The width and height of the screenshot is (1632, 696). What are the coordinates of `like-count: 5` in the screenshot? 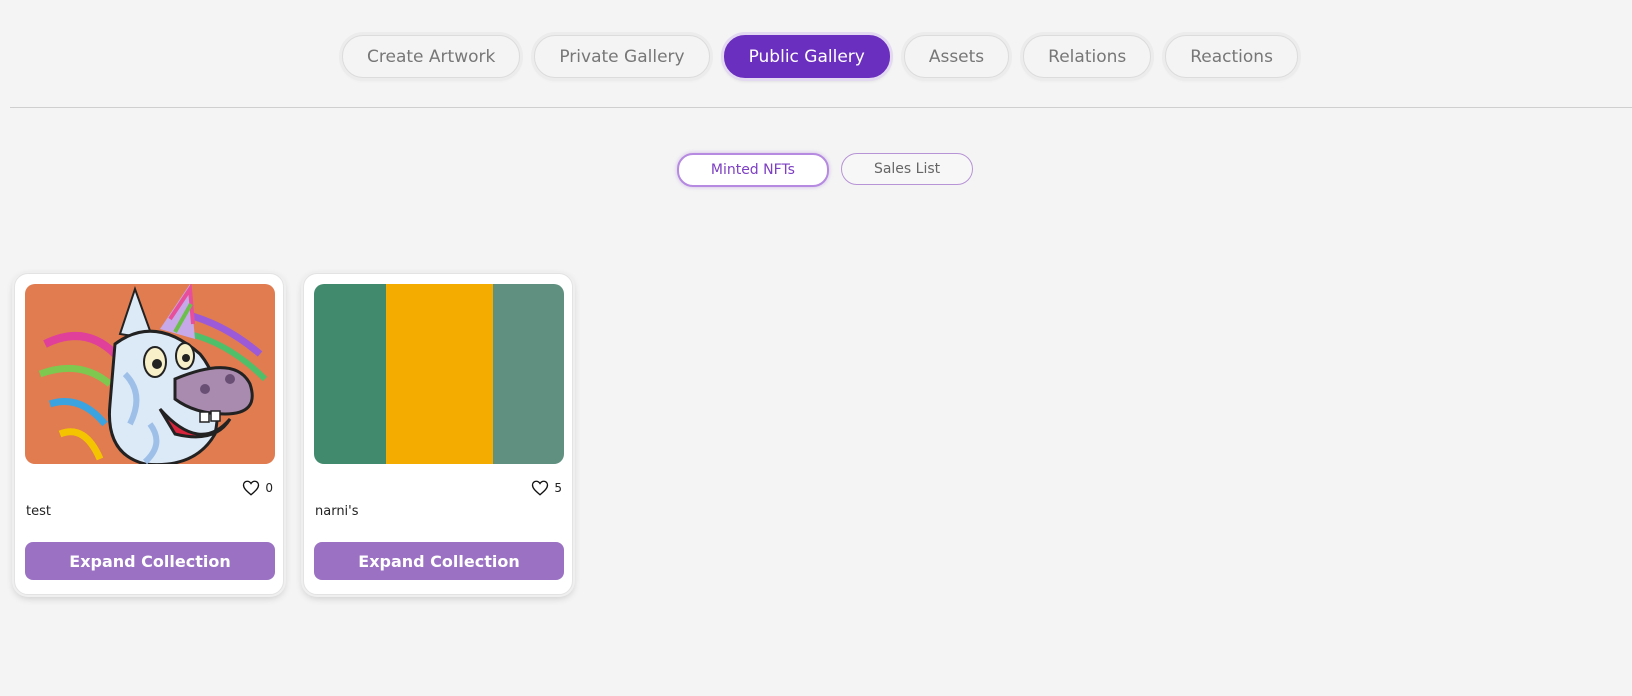 It's located at (558, 488).